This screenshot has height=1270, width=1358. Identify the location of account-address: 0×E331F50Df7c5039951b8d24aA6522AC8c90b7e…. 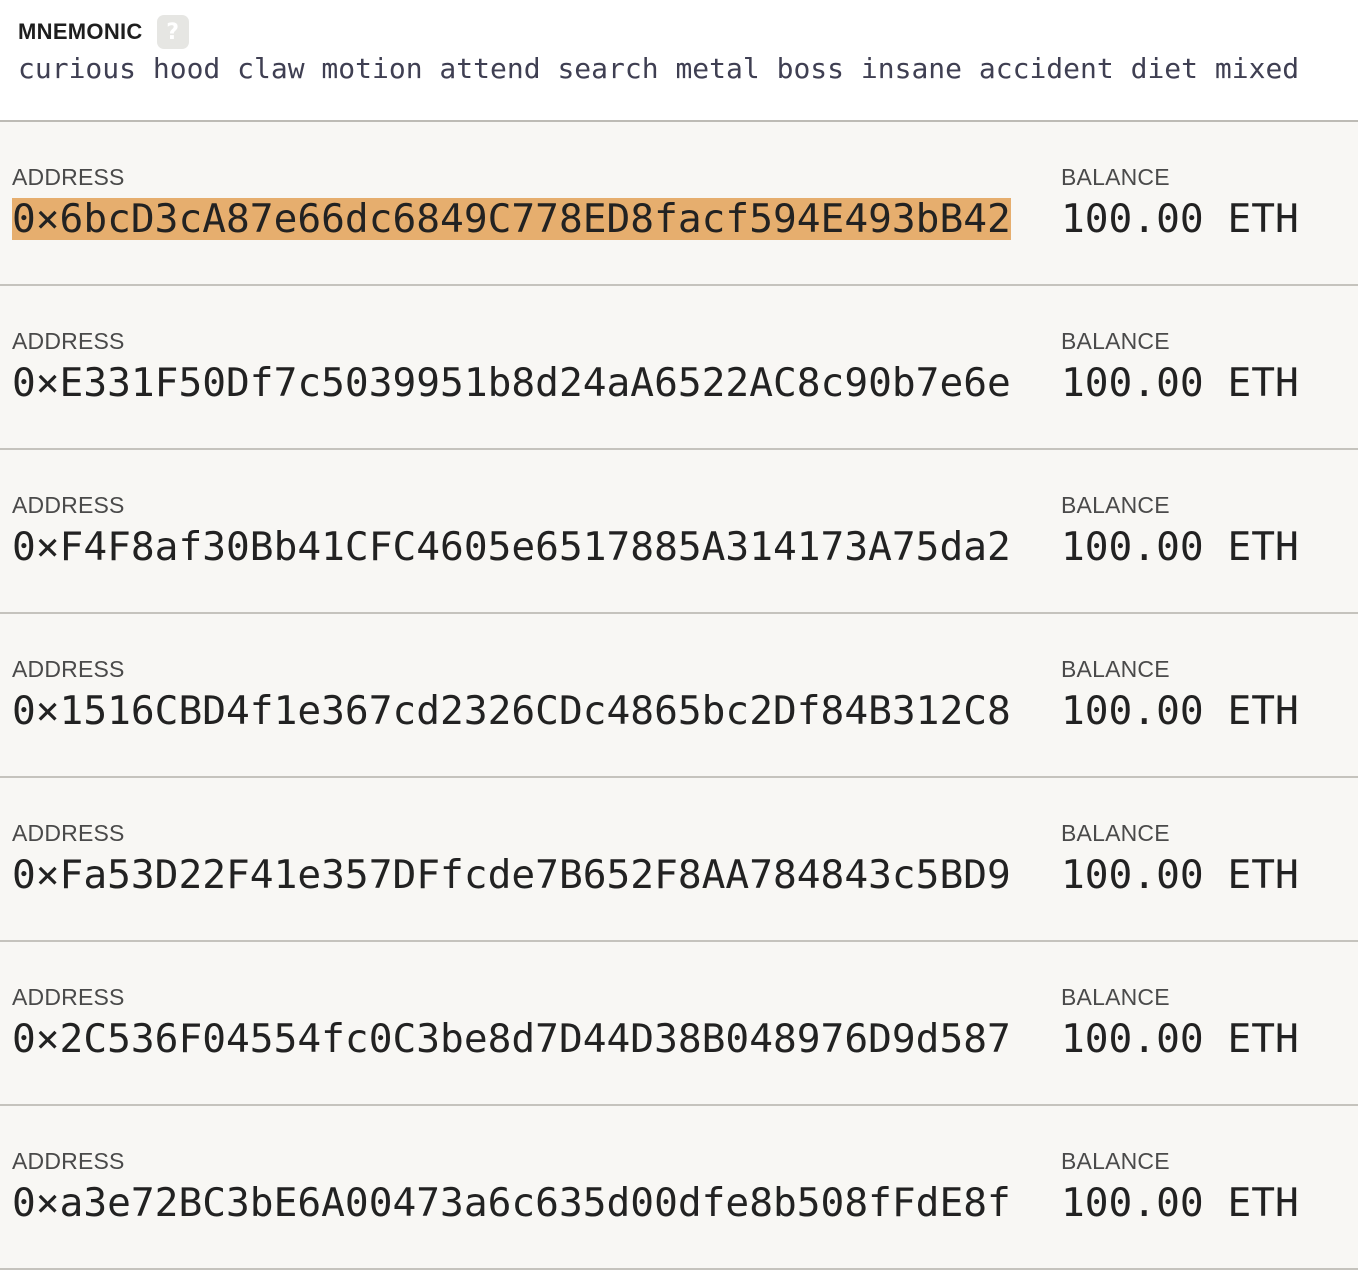
(511, 383).